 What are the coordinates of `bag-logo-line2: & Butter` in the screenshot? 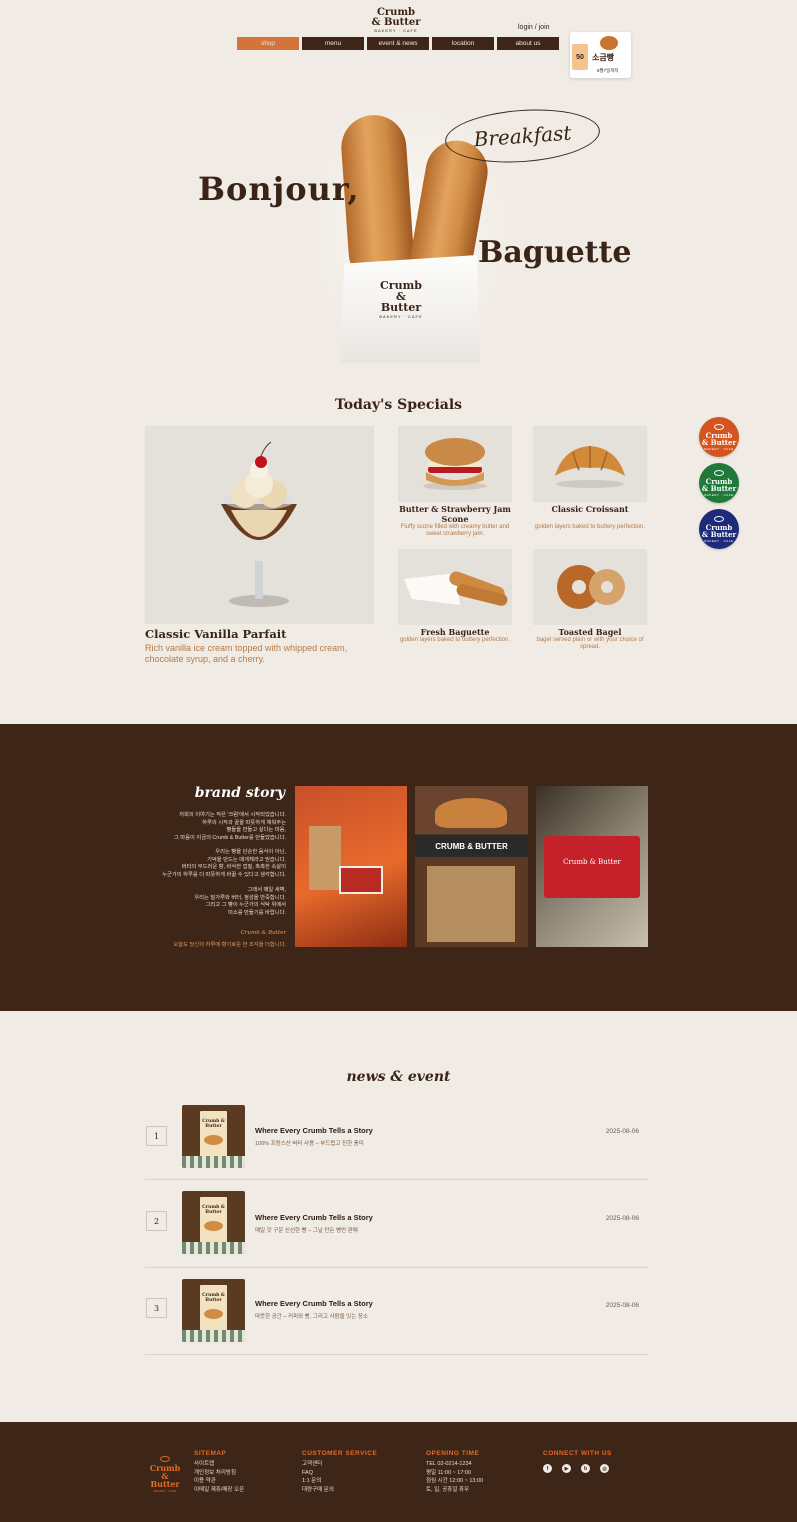 It's located at (401, 302).